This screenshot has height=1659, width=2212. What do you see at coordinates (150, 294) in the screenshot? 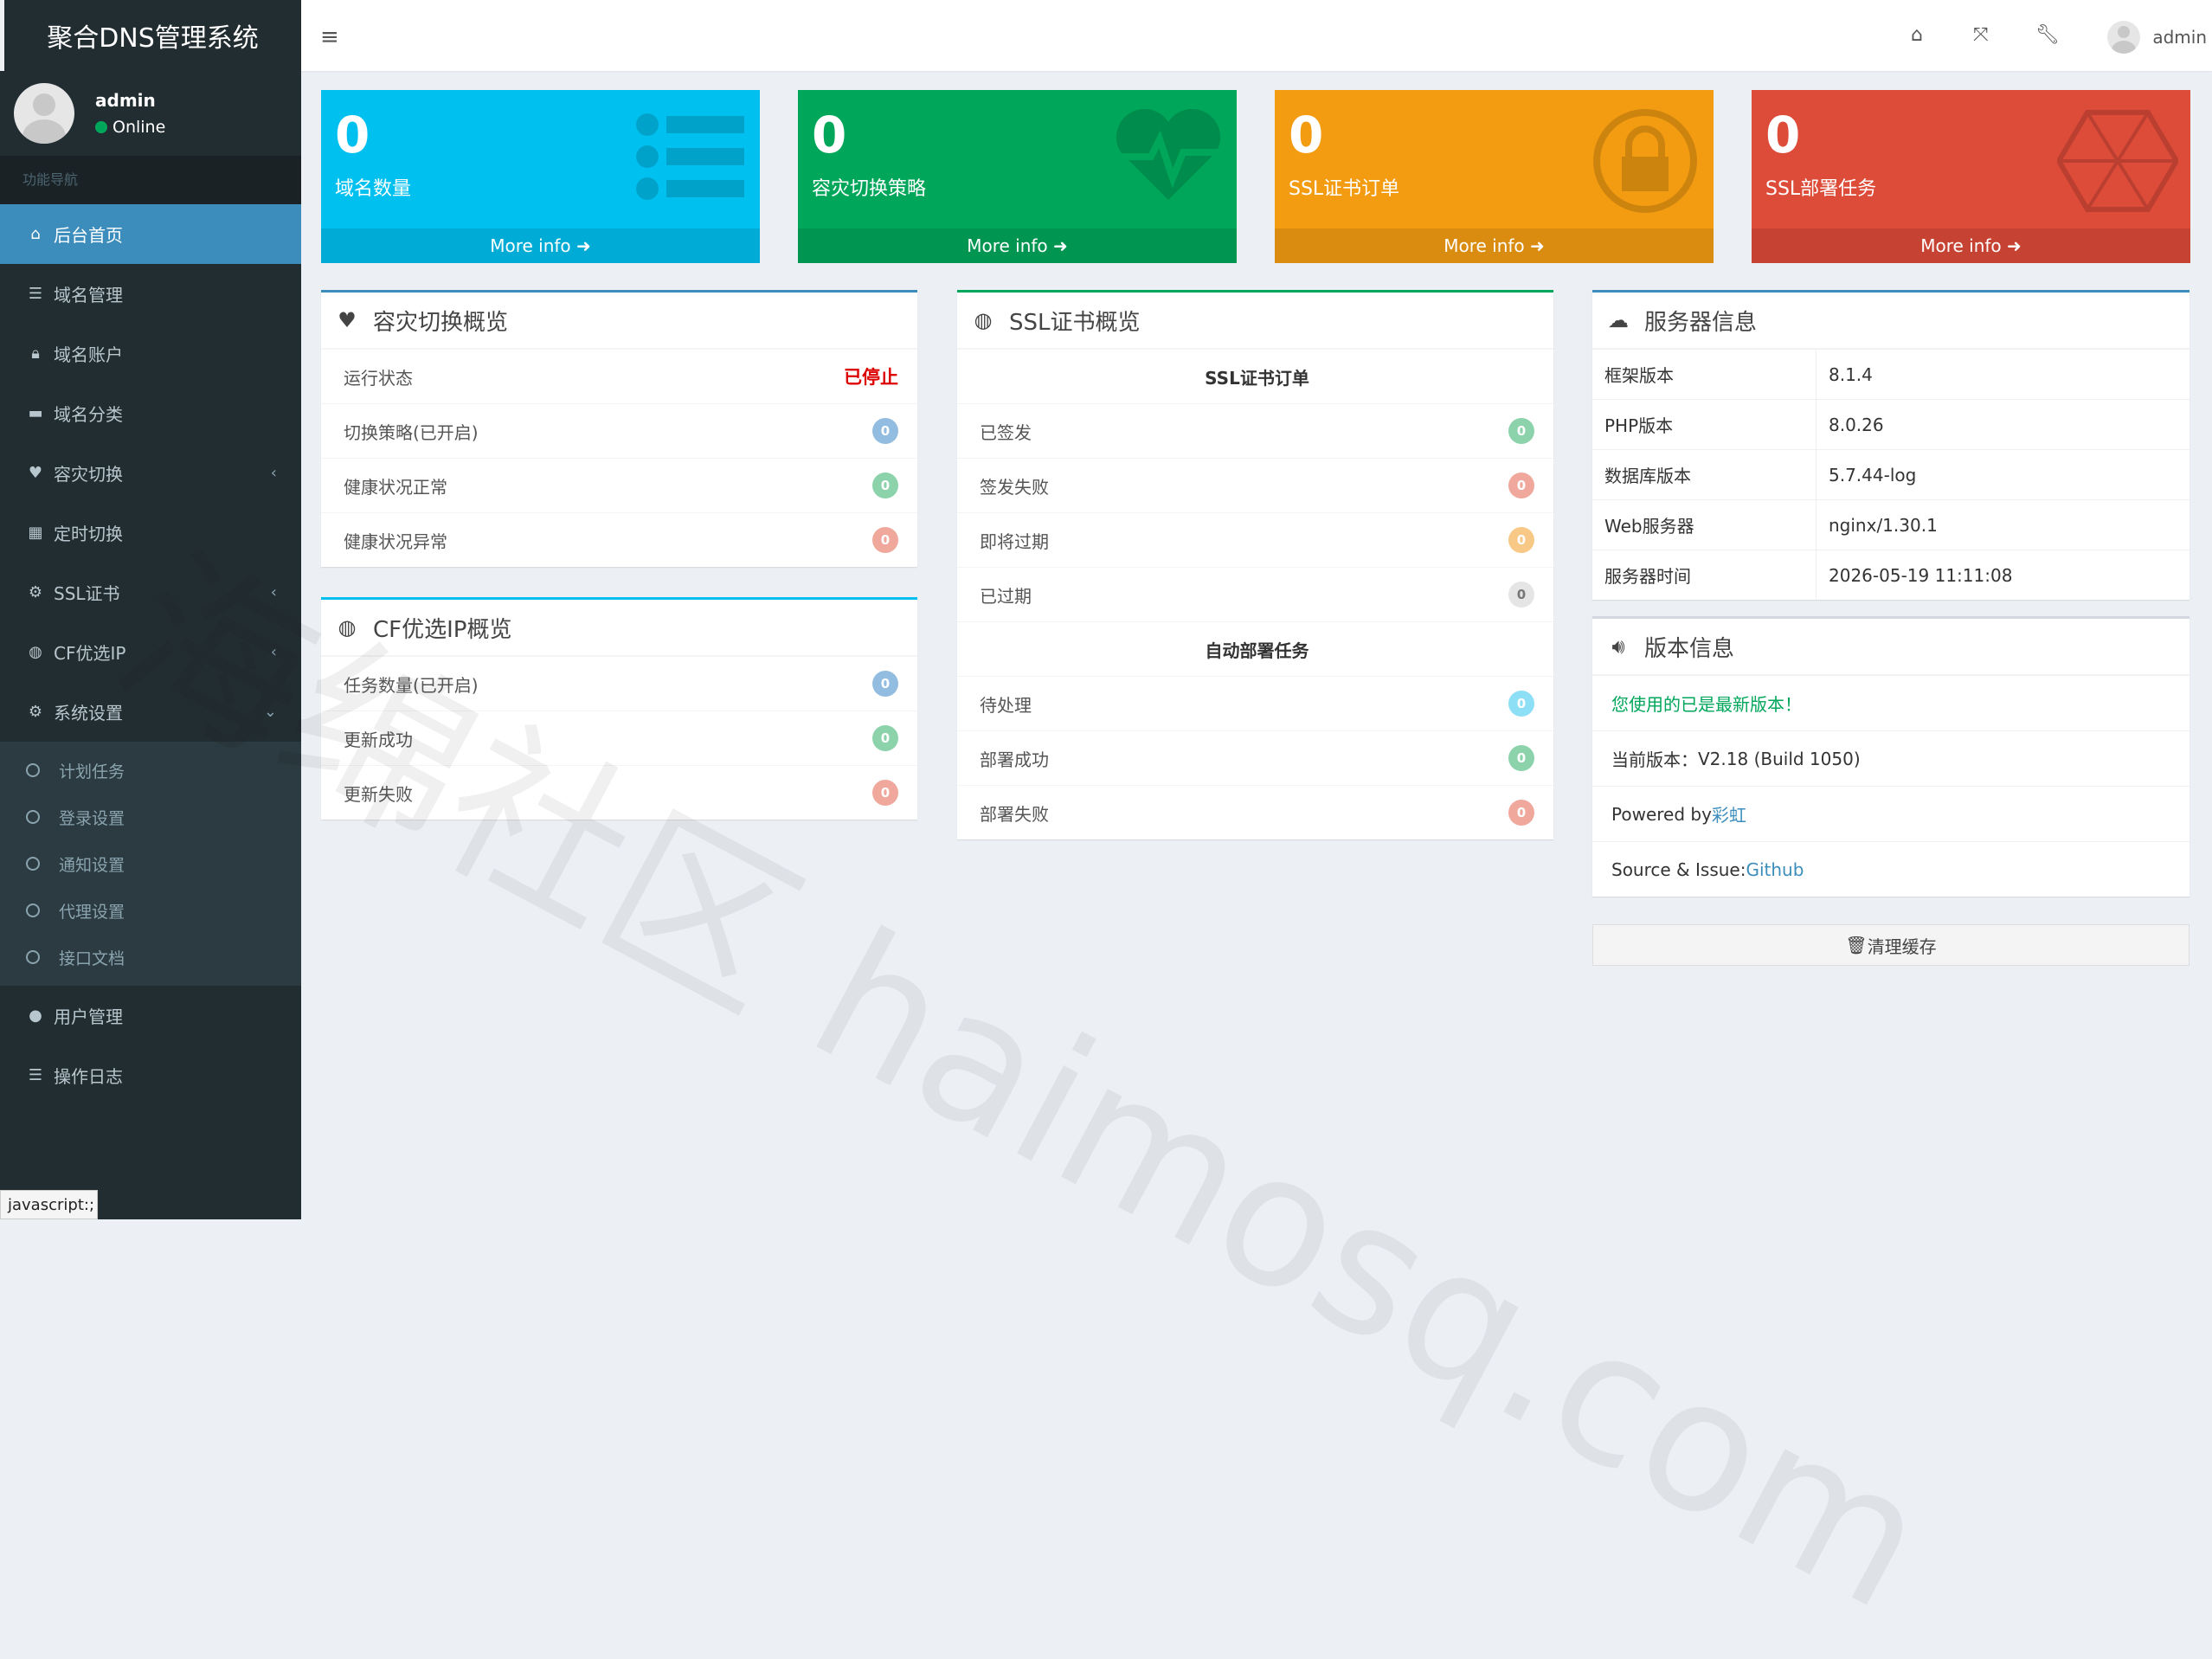
I see `sidebar-item-domains: ☰ 域名管理` at bounding box center [150, 294].